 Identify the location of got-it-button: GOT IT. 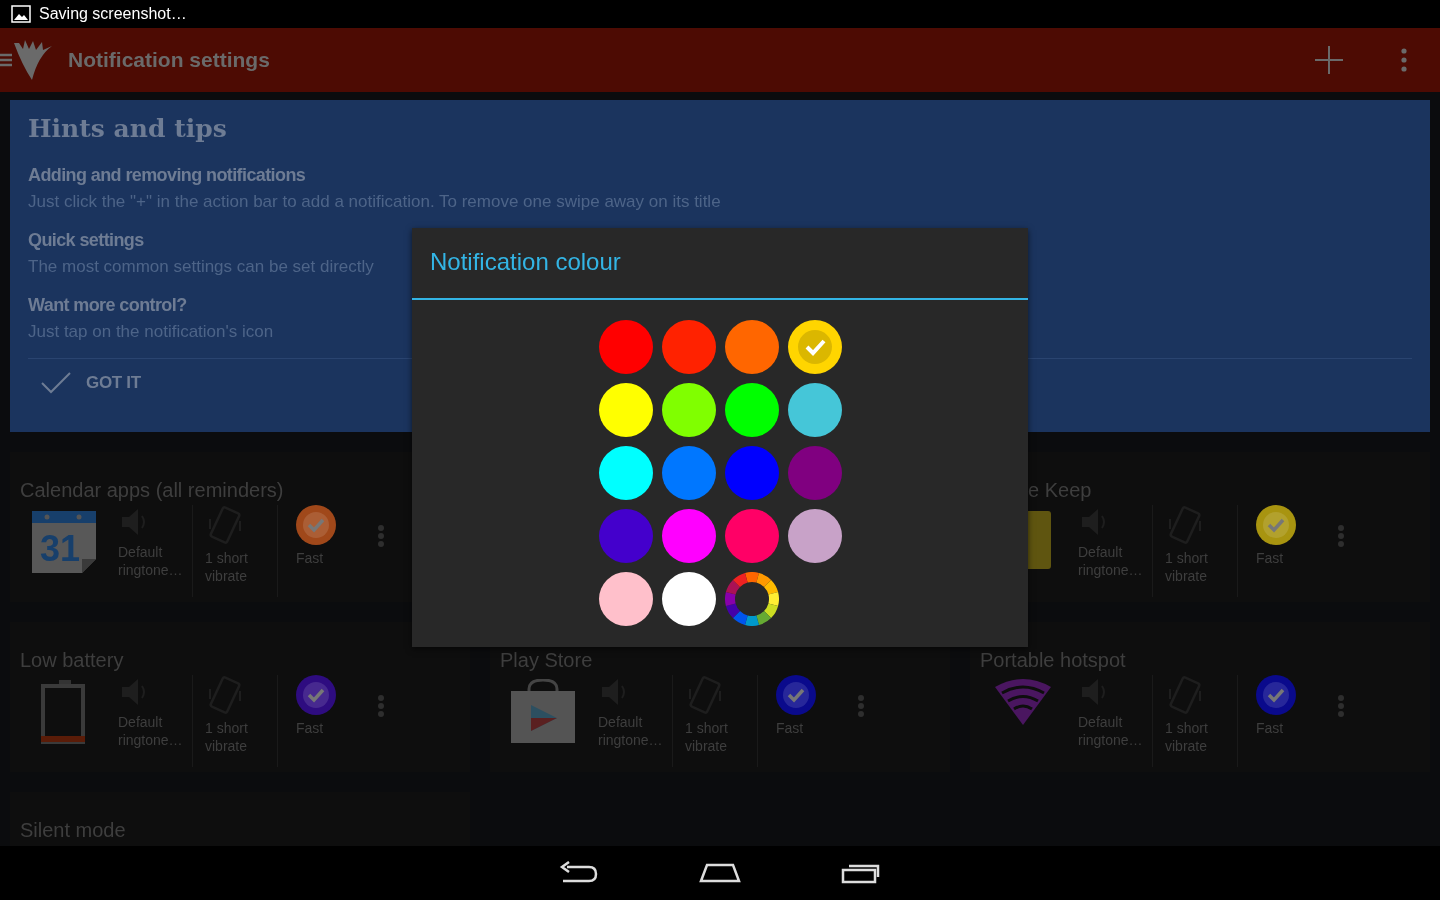
(90, 383).